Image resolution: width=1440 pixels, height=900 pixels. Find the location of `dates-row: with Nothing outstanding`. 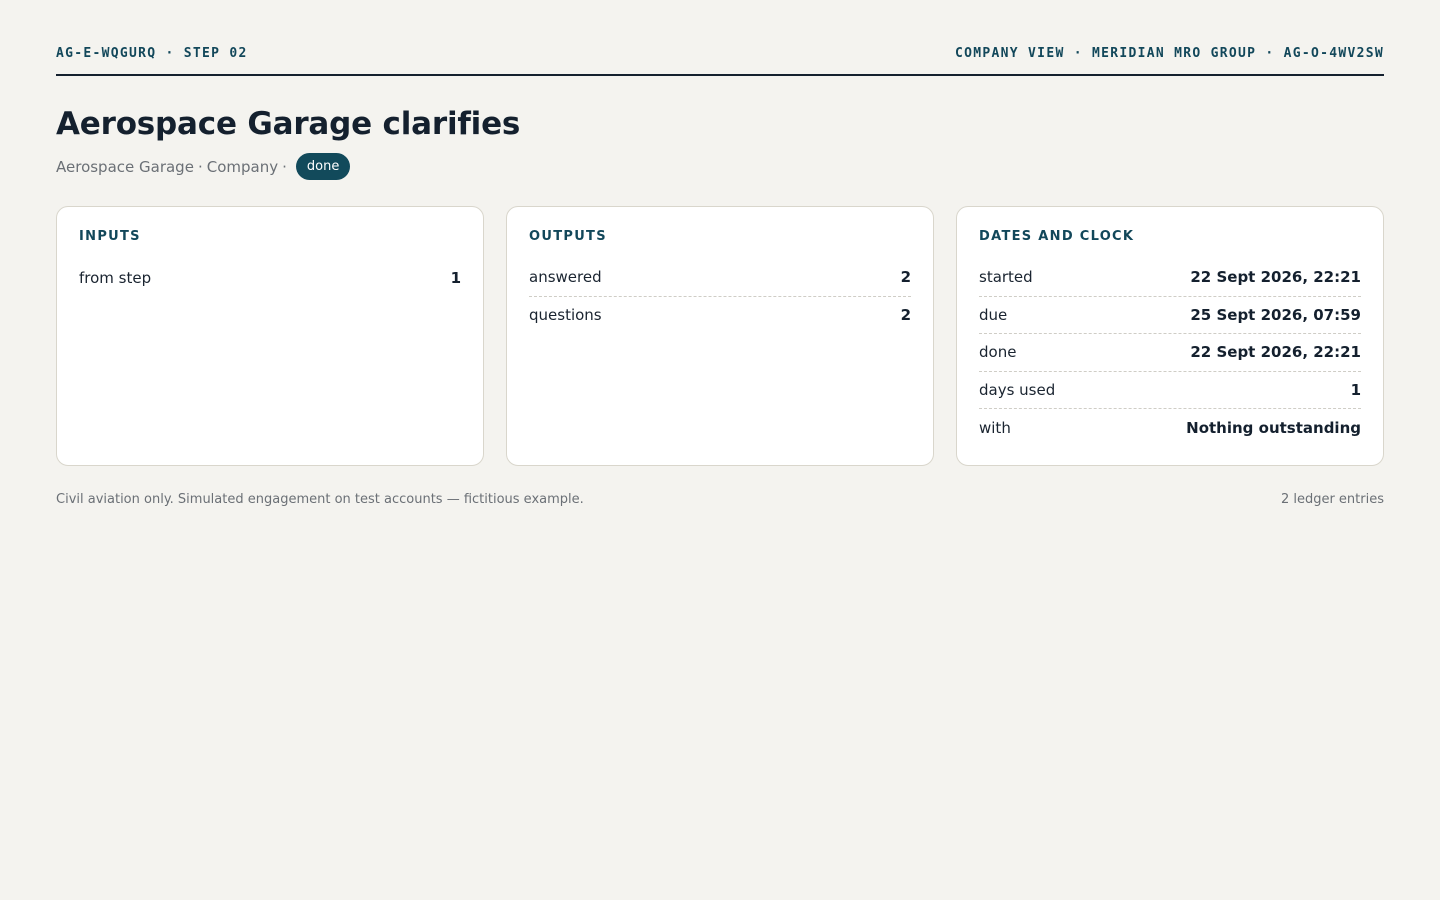

dates-row: with Nothing outstanding is located at coordinates (1170, 428).